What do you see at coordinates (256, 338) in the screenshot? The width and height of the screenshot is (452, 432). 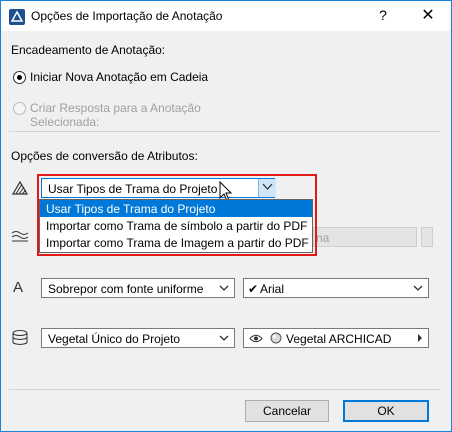 I see `eye-icon` at bounding box center [256, 338].